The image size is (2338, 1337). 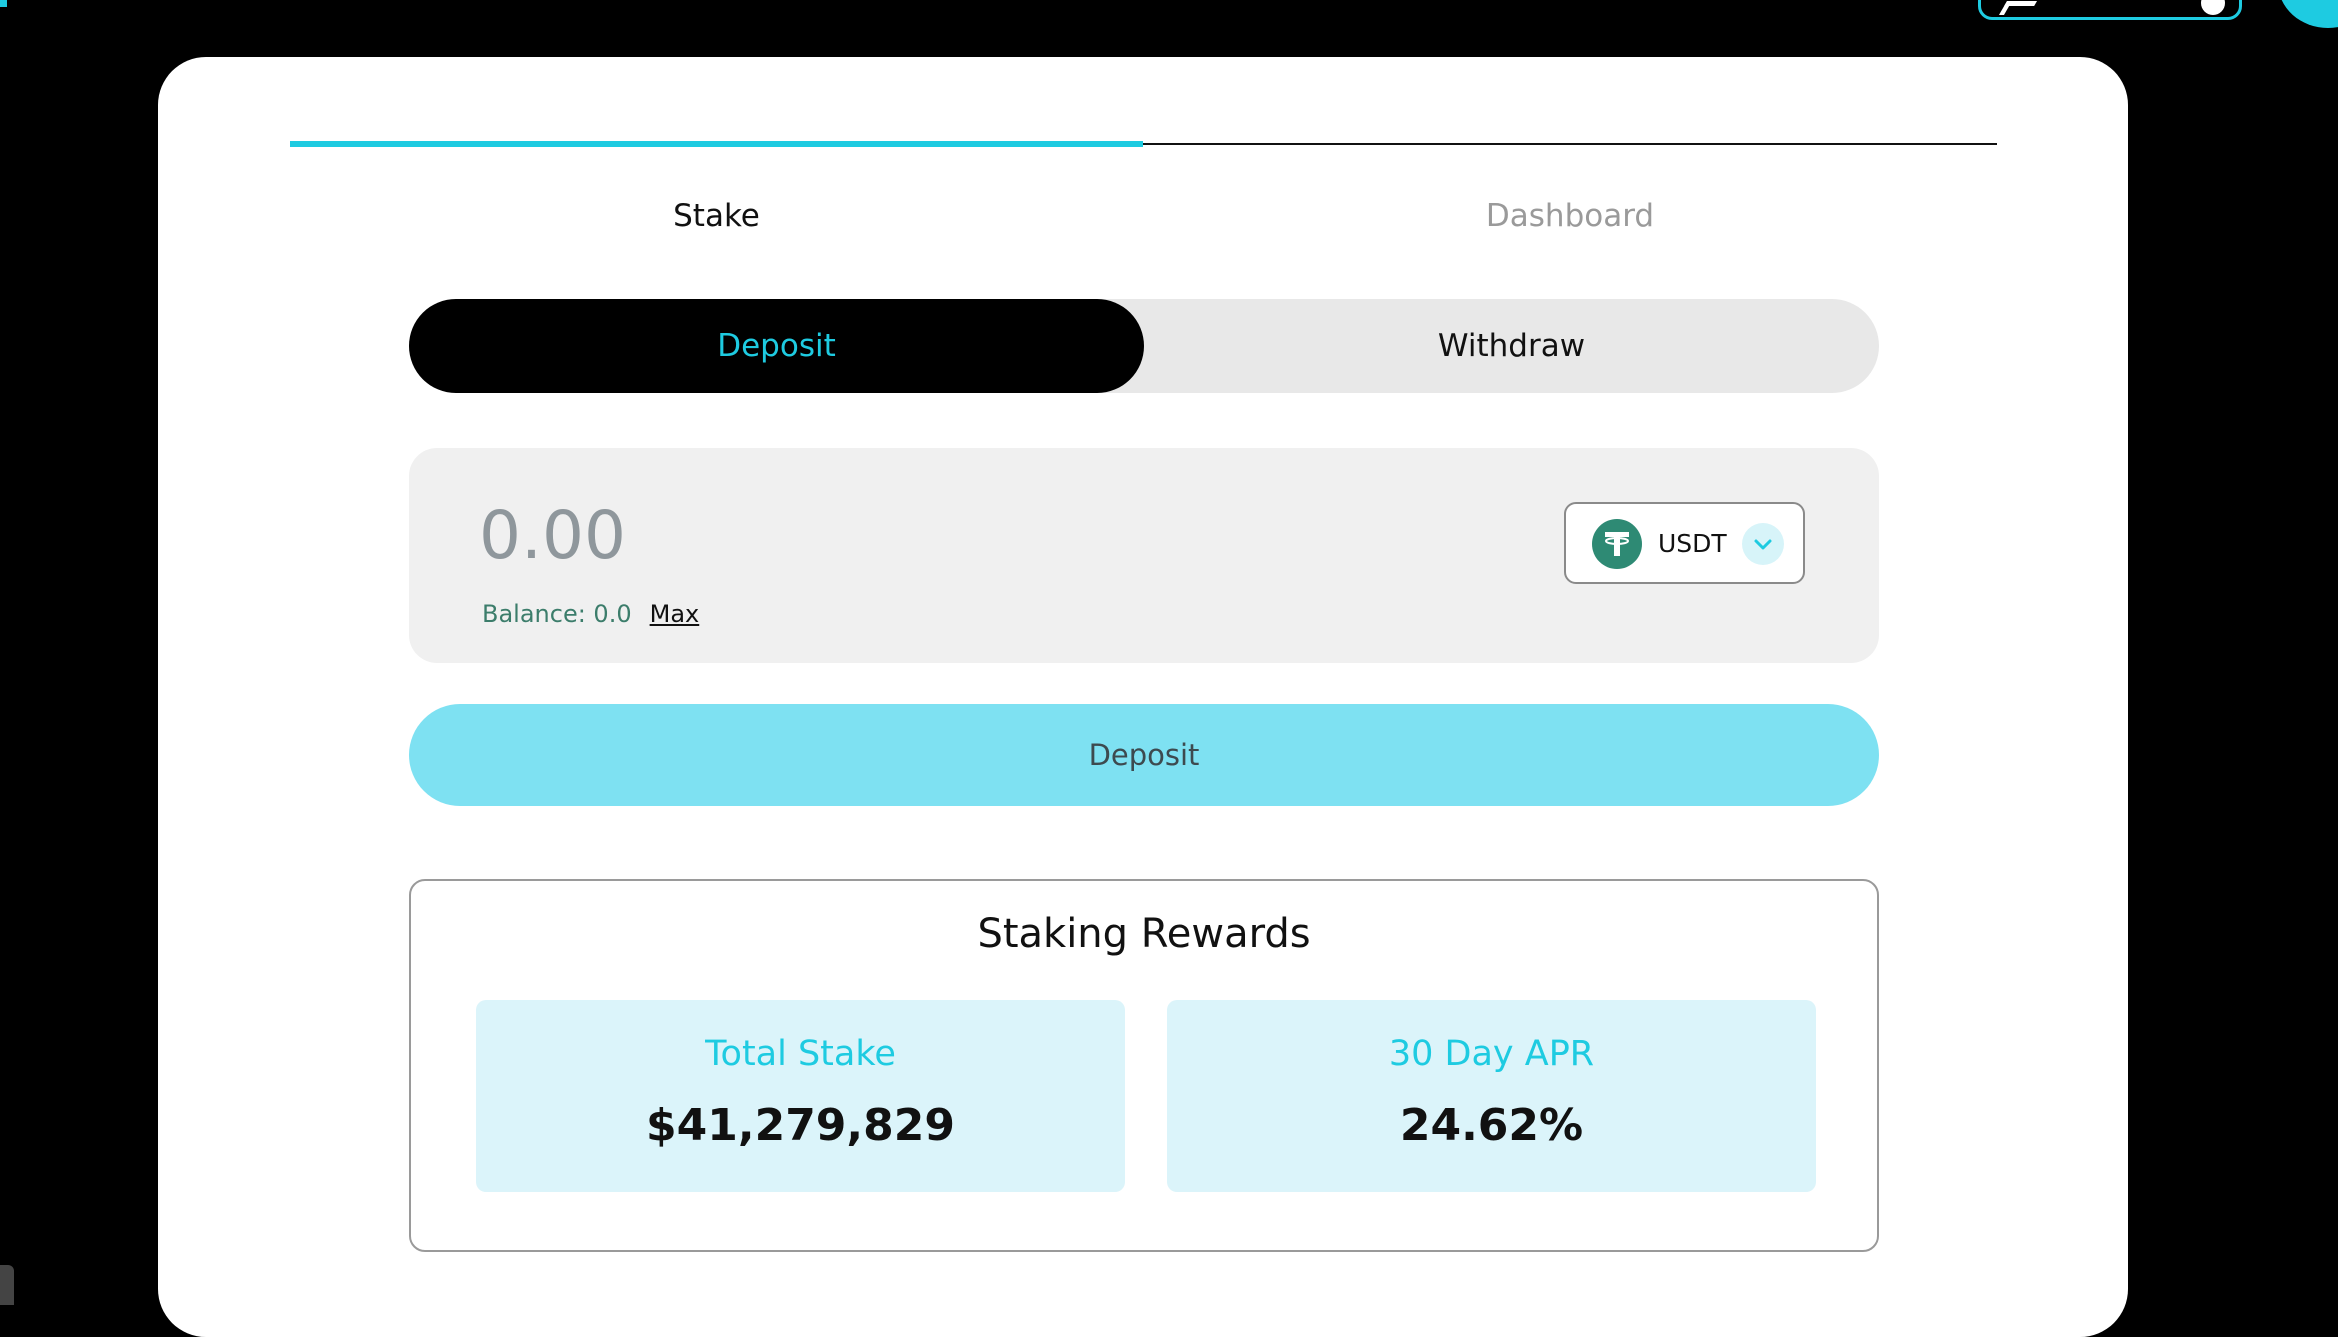 What do you see at coordinates (1692, 543) in the screenshot?
I see `token-symbol: USDT` at bounding box center [1692, 543].